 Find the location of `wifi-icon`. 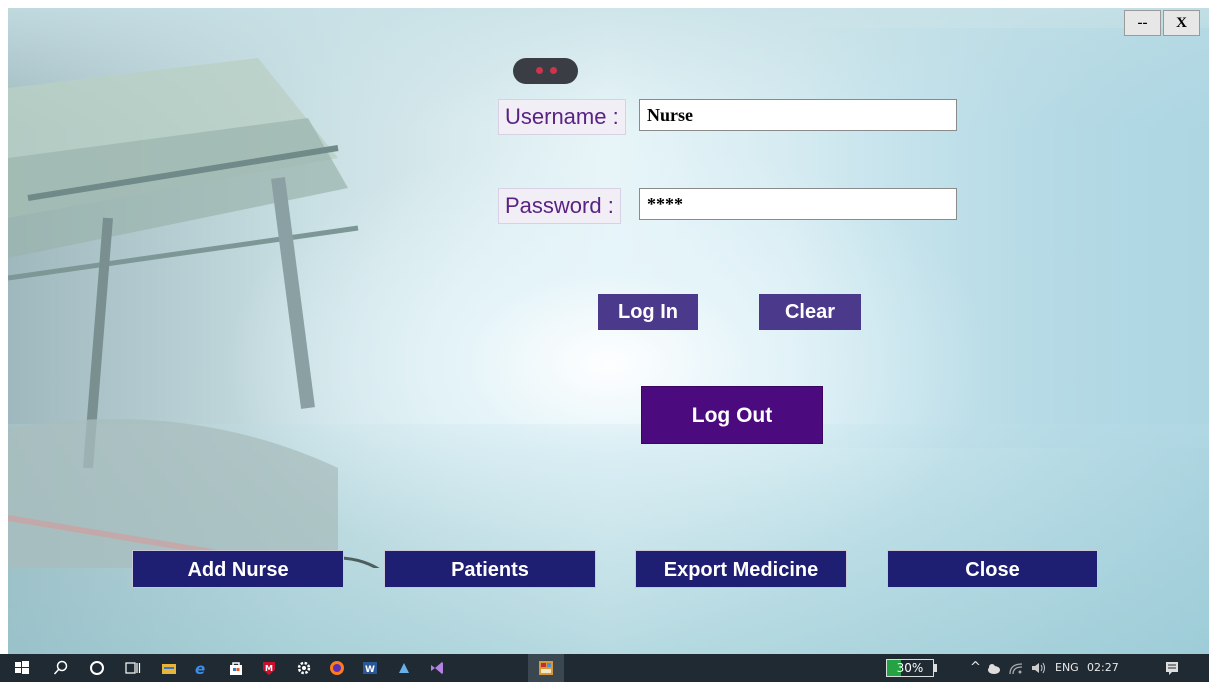

wifi-icon is located at coordinates (1016, 668).